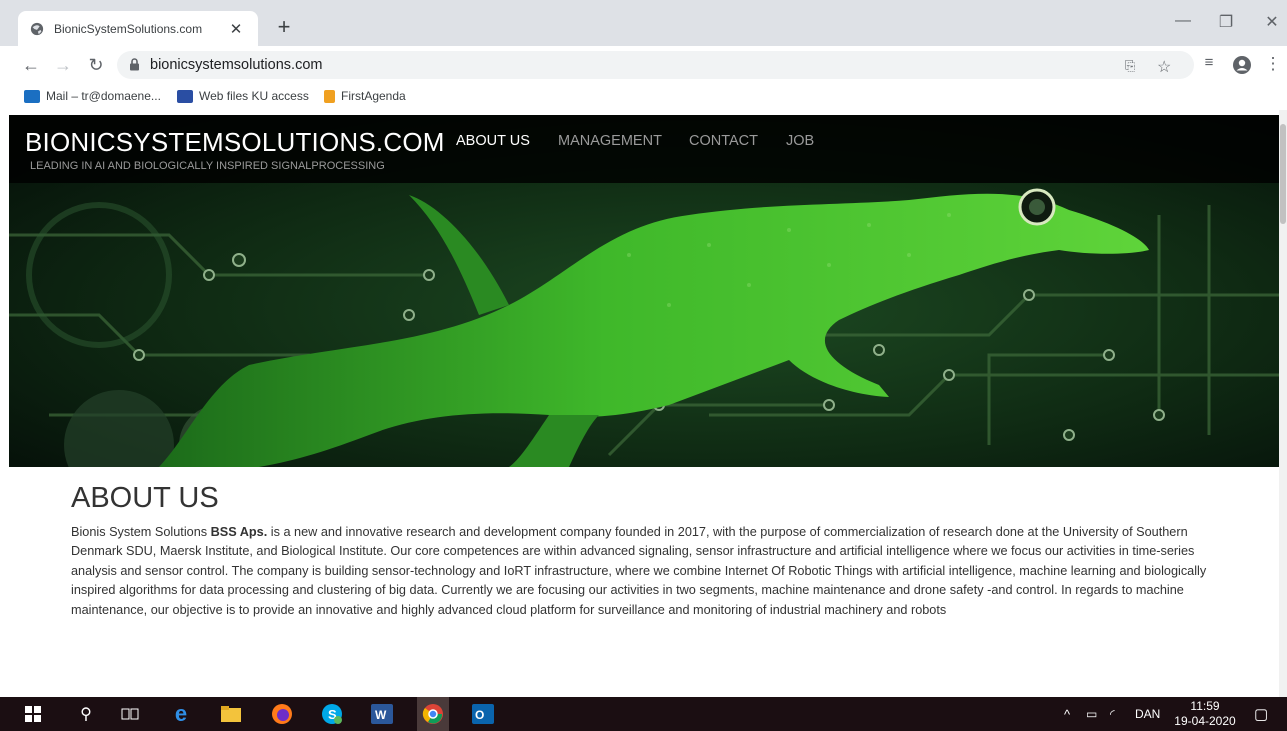 The image size is (1287, 731). I want to click on windows-start-icon, so click(33, 714).